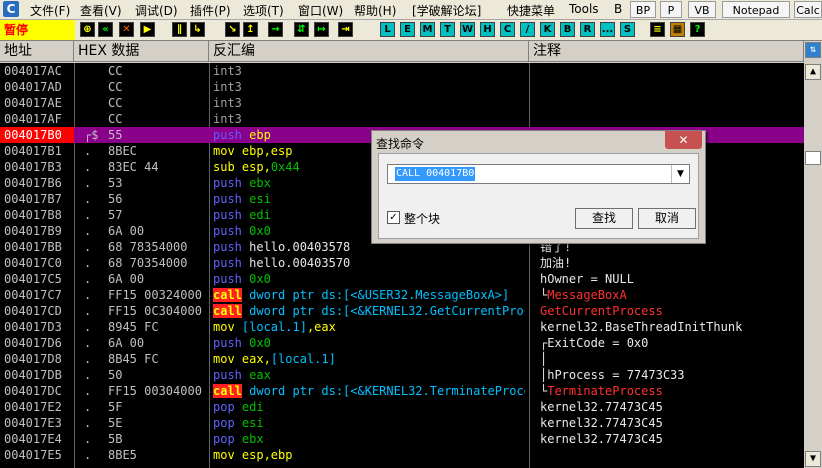  What do you see at coordinates (487, 29) in the screenshot?
I see `handles-window-button: H` at bounding box center [487, 29].